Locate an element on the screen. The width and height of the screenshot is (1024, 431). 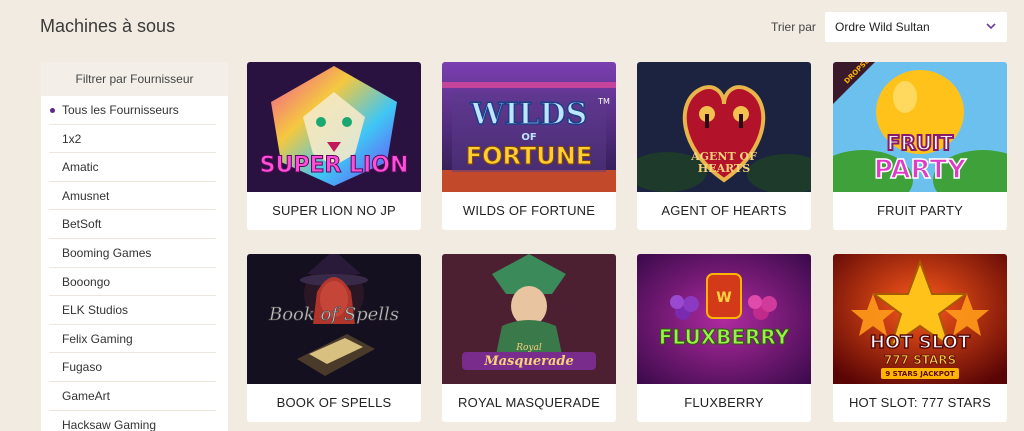
game-card: Book of Spells BOOK OF SPELLS is located at coordinates (334, 338).